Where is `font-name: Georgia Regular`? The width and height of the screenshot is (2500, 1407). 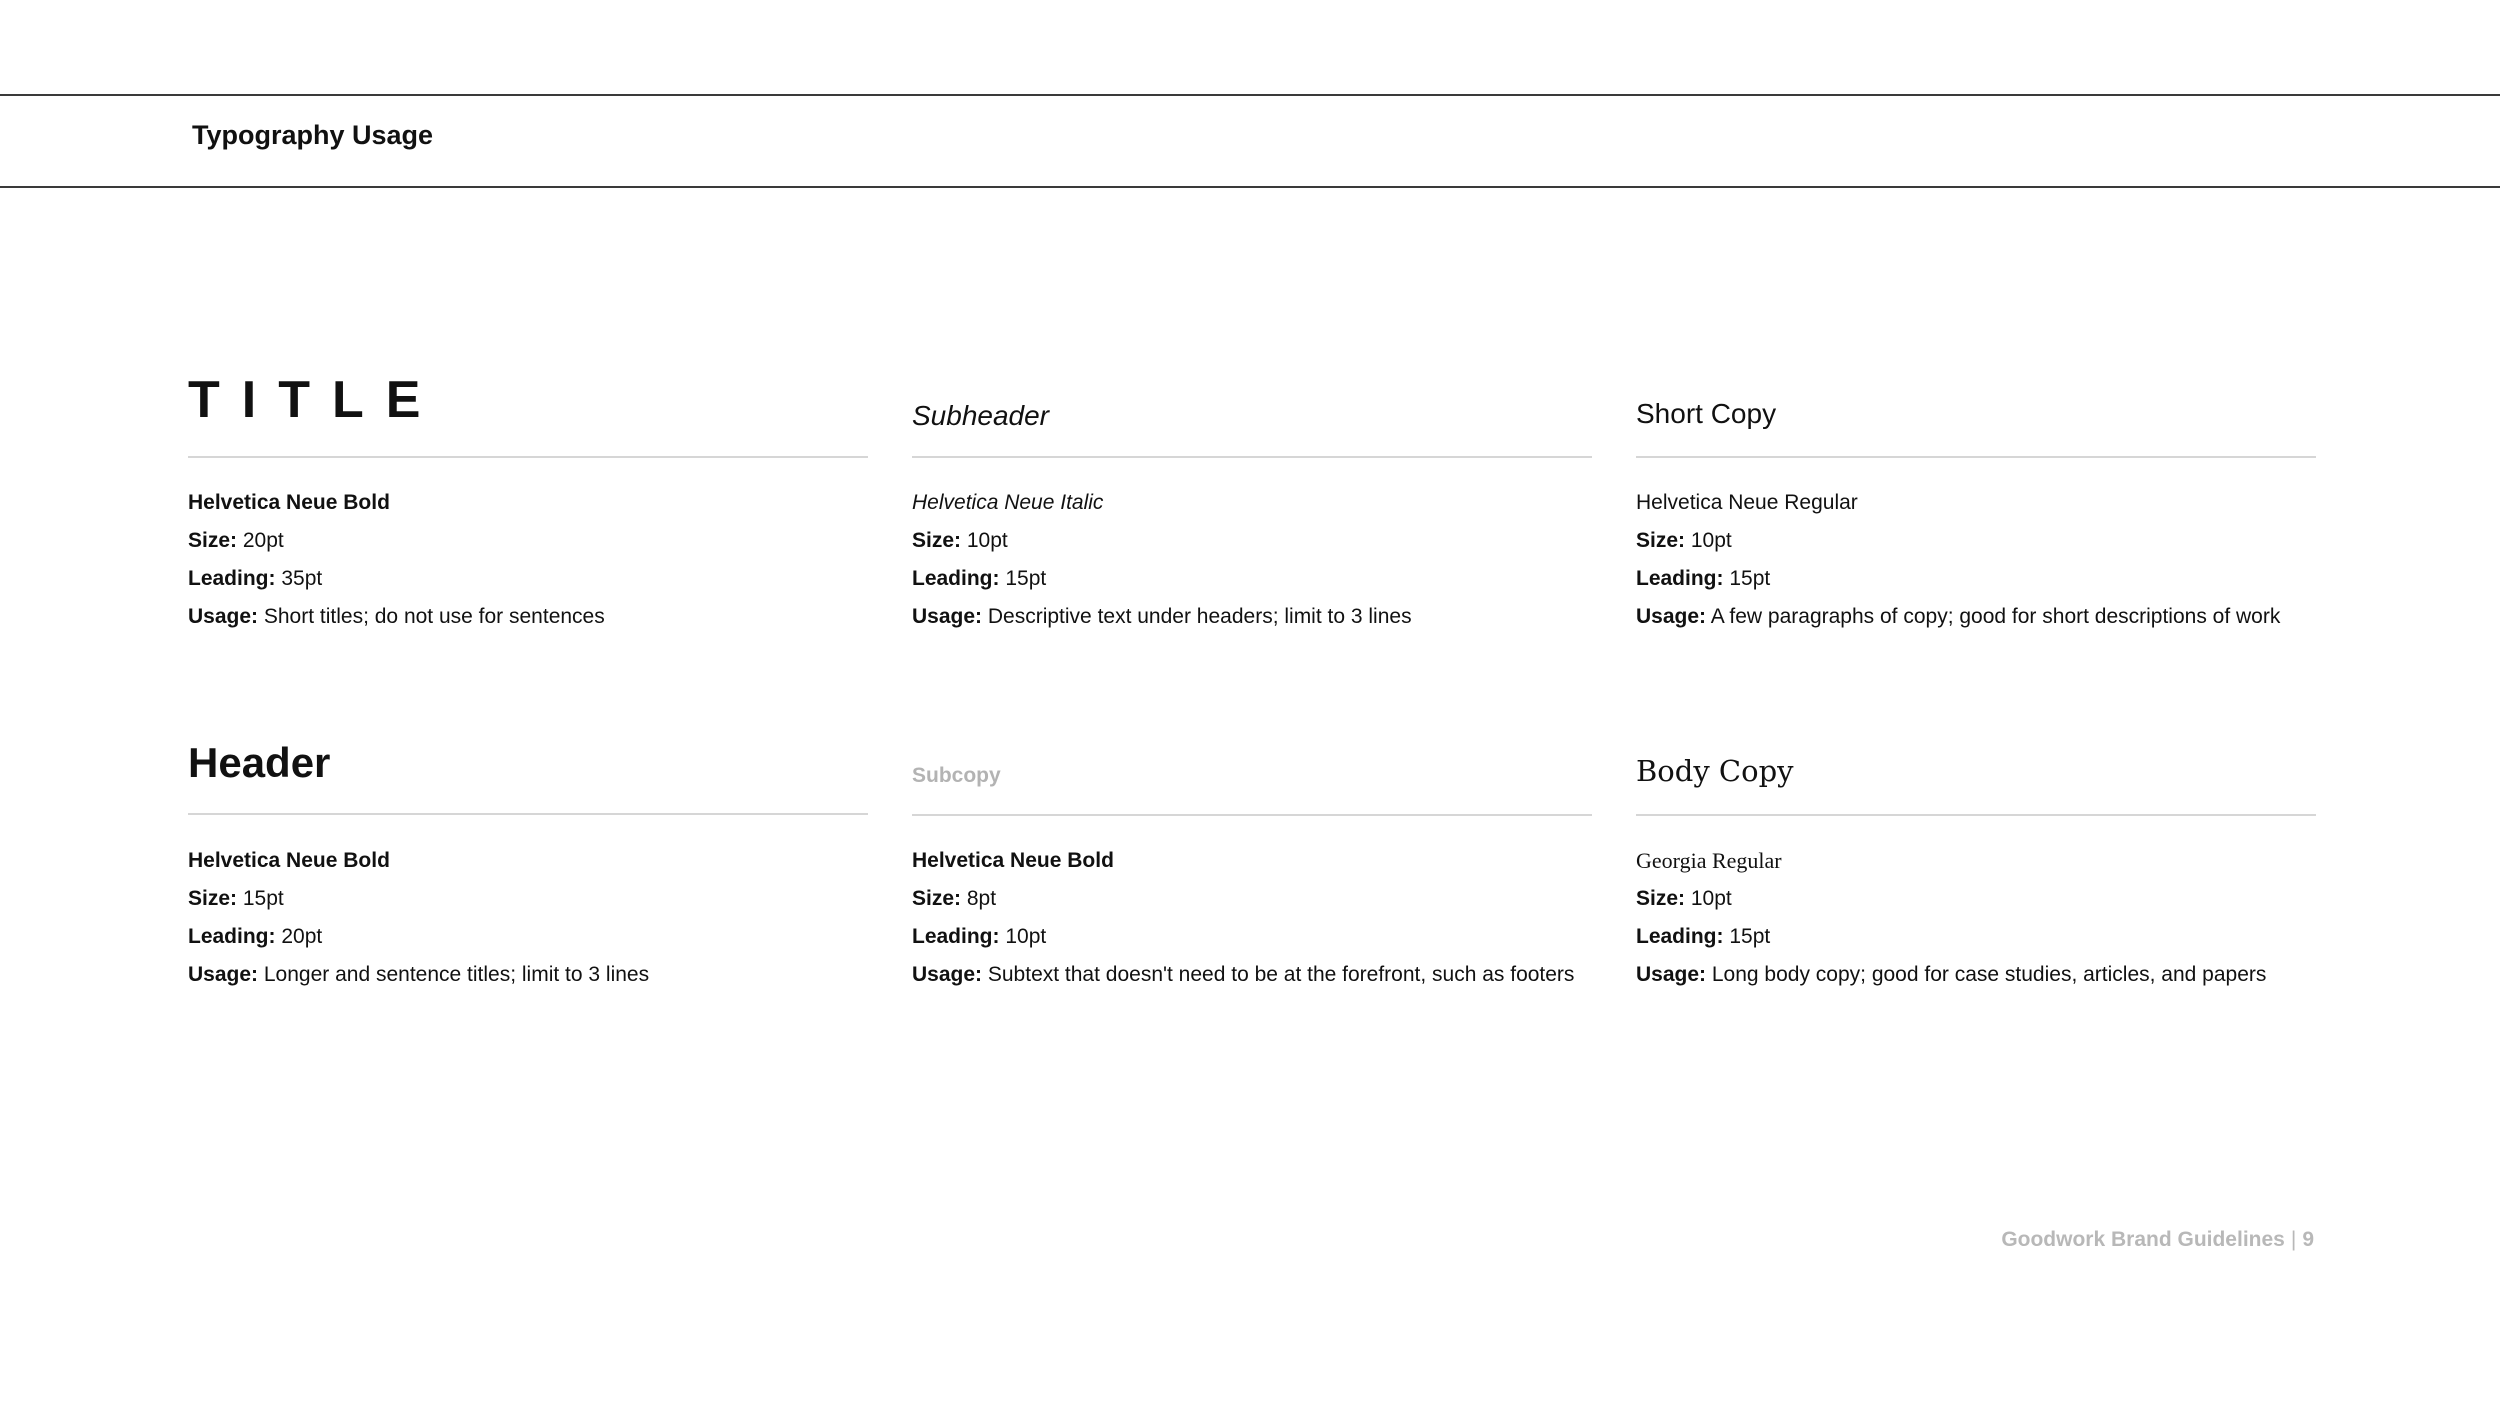 font-name: Georgia Regular is located at coordinates (1709, 860).